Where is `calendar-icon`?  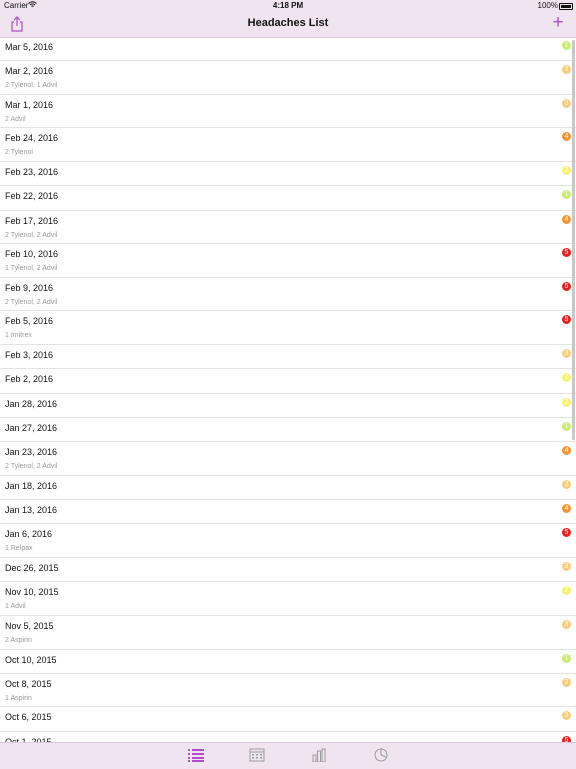
calendar-icon is located at coordinates (257, 755).